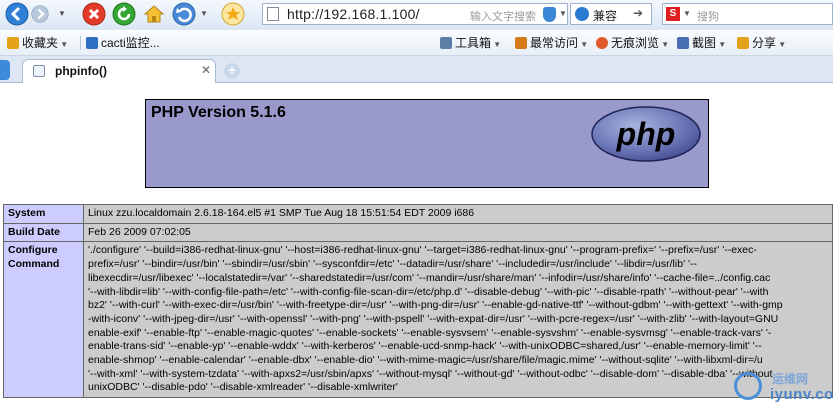 This screenshot has height=407, width=833. I want to click on refresh-button, so click(124, 14).